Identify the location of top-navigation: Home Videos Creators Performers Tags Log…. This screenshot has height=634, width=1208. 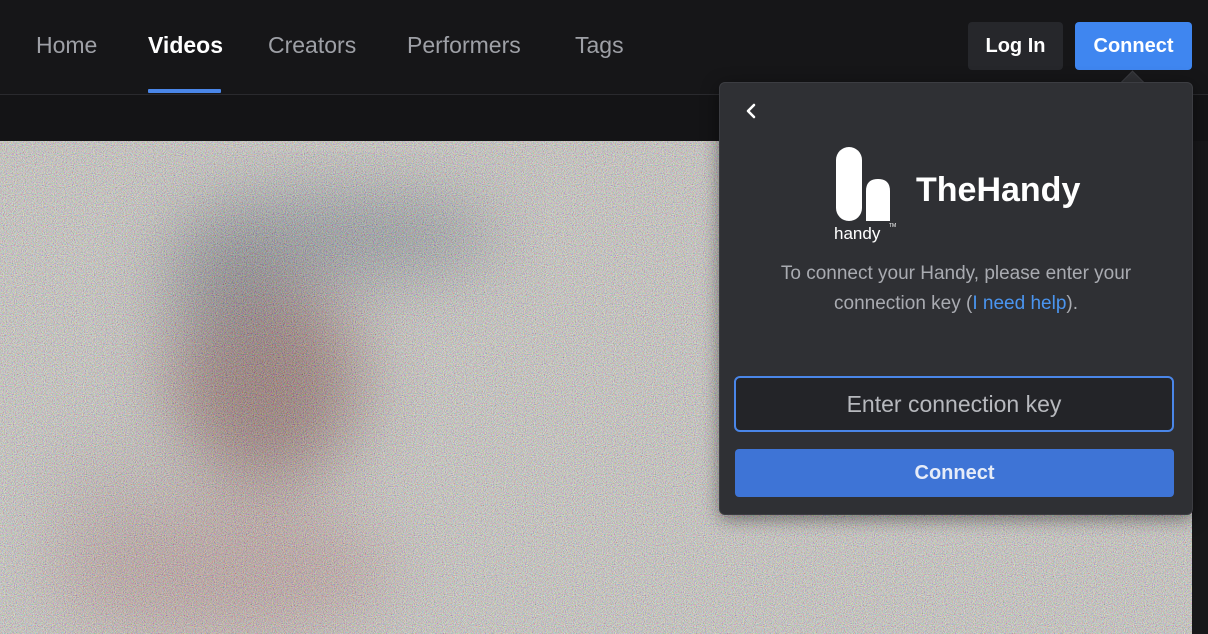
(604, 47).